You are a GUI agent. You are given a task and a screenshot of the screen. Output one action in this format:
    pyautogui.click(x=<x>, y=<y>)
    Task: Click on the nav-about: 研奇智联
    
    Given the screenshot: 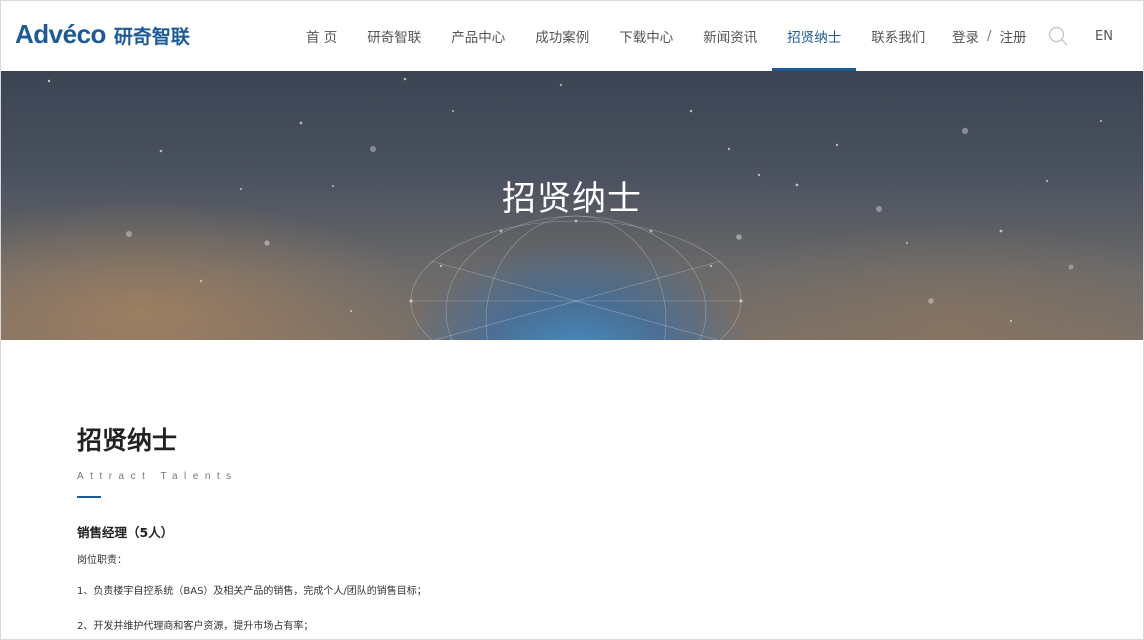 What is the action you would take?
    pyautogui.click(x=394, y=36)
    